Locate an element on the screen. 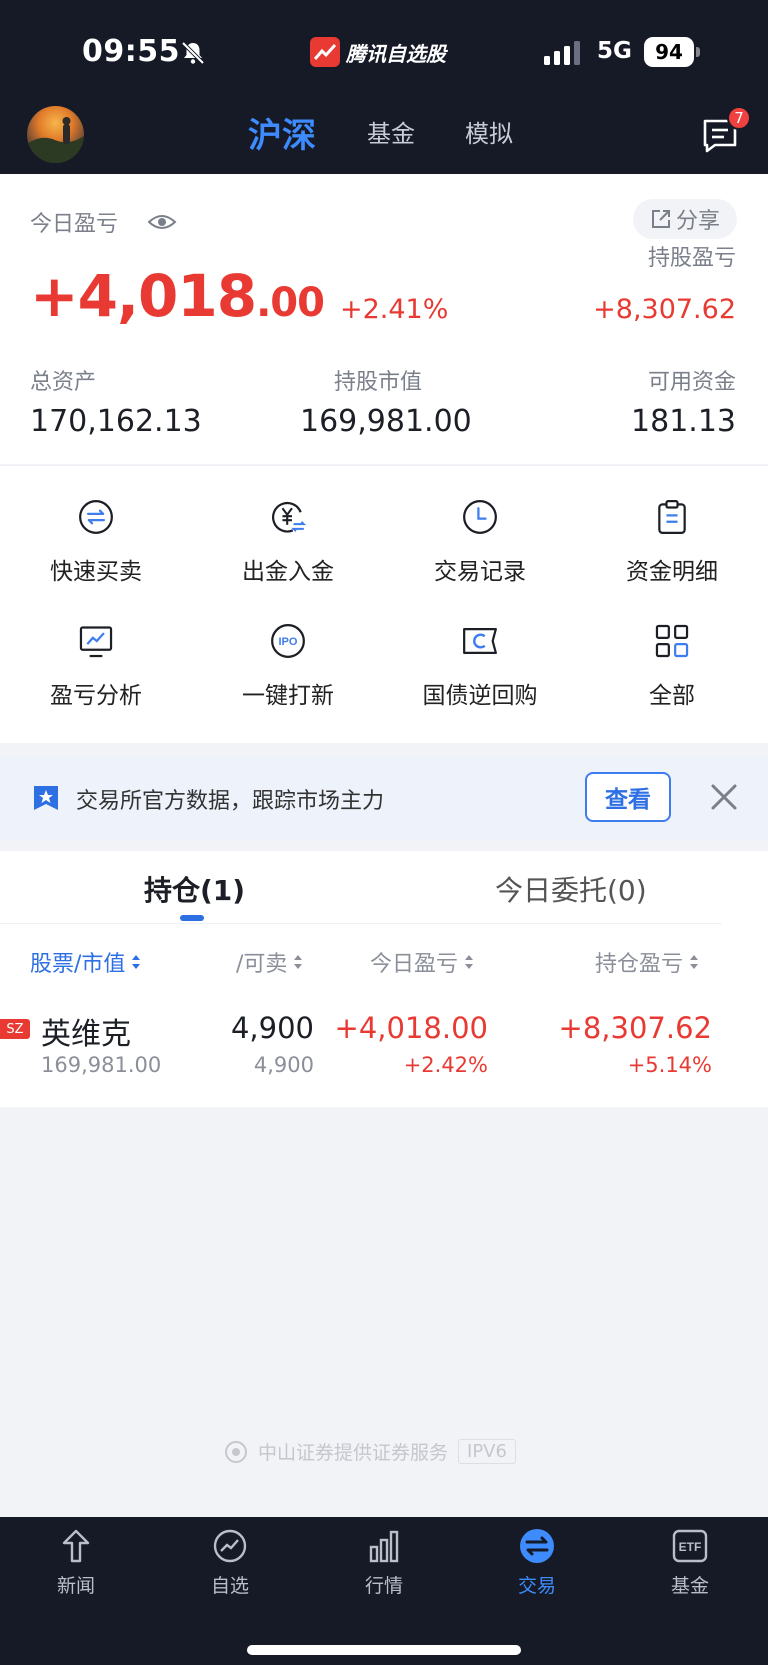 The image size is (768, 1665). clock-icon is located at coordinates (480, 517).